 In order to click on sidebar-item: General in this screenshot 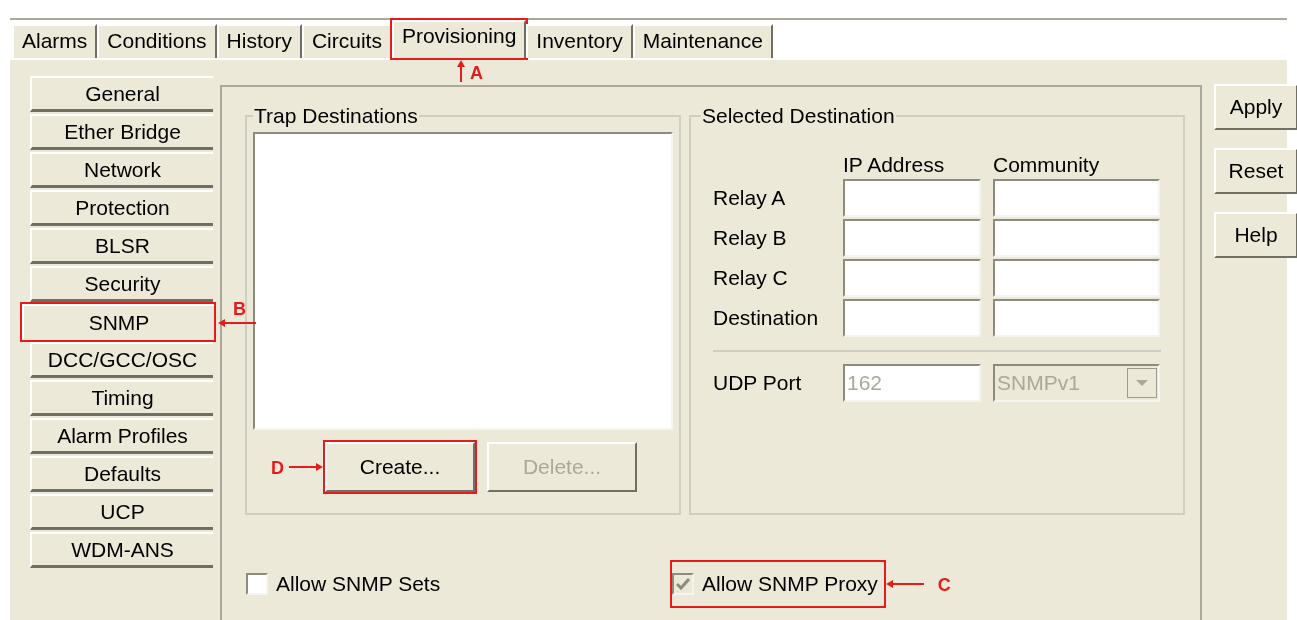, I will do `click(121, 94)`.